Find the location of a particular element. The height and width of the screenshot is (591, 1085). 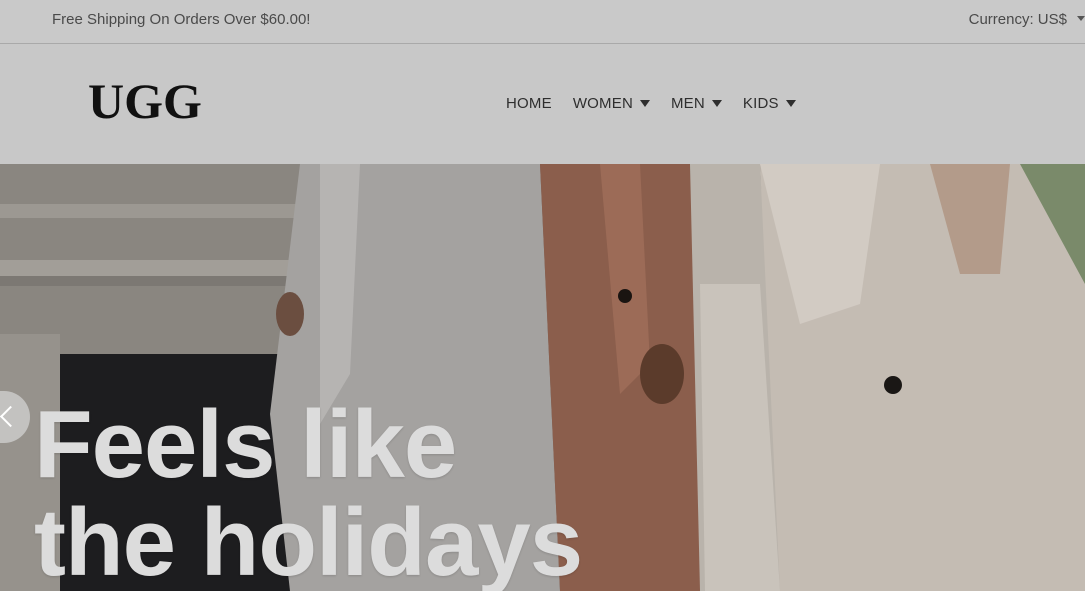

brand-logo: UGG is located at coordinates (151, 103).